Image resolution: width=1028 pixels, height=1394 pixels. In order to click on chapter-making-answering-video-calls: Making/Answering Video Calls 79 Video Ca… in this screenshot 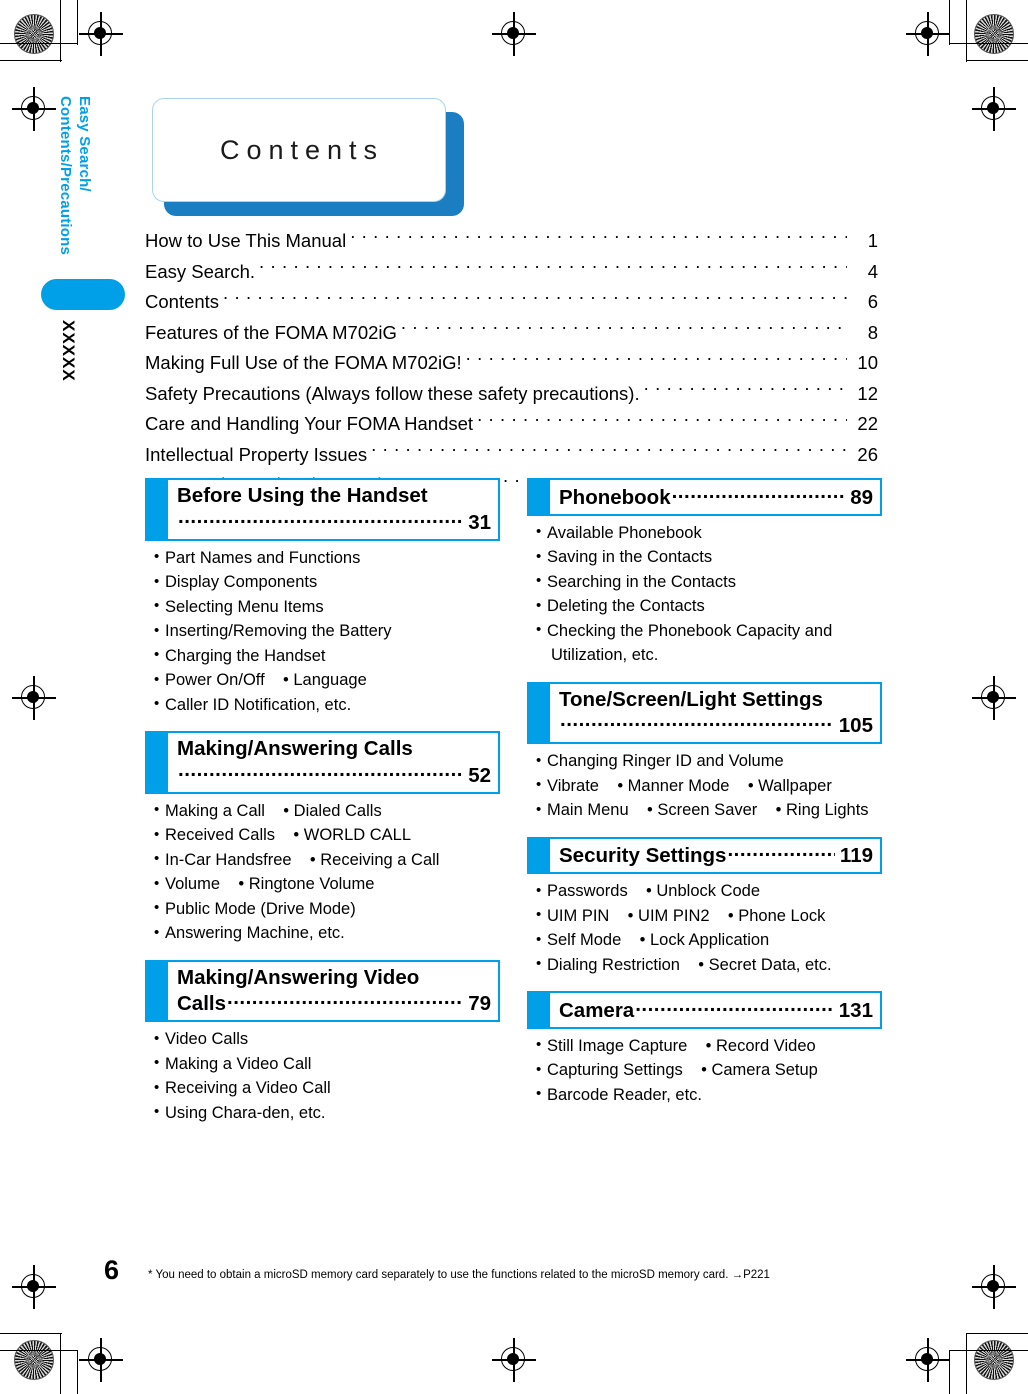, I will do `click(322, 1042)`.